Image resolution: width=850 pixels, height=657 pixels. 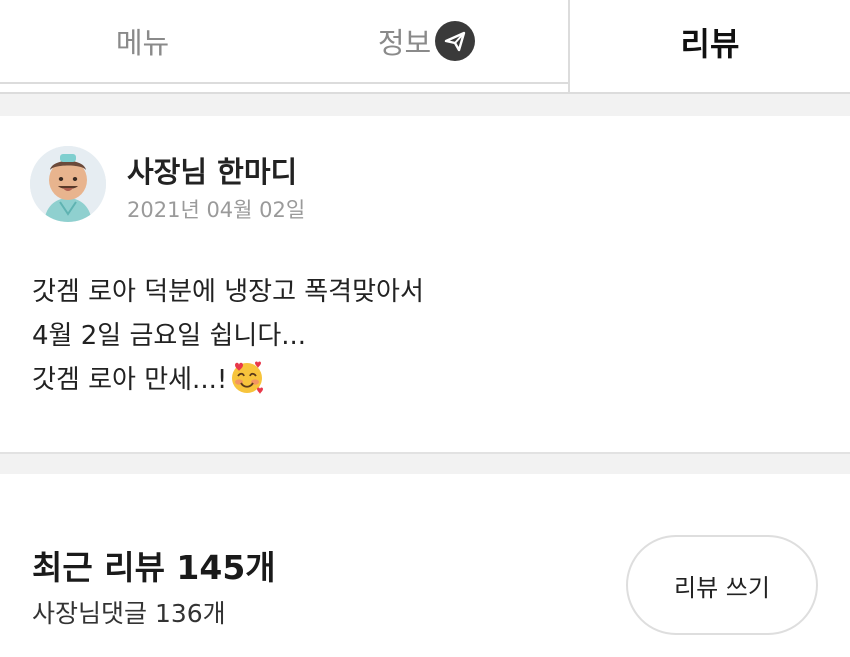 What do you see at coordinates (216, 210) in the screenshot?
I see `notice-date: 2021년 04월 02일` at bounding box center [216, 210].